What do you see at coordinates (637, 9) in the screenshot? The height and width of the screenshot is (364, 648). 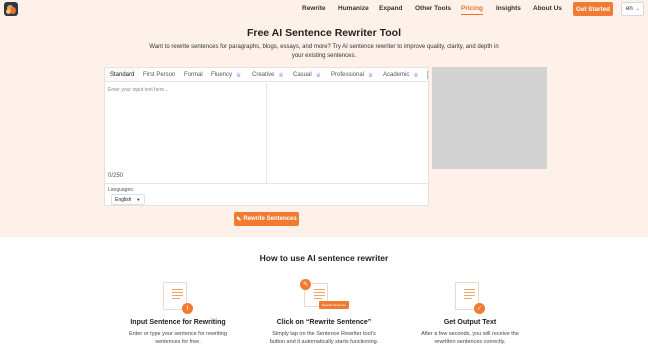 I see `chevron-down-icon: ⌄` at bounding box center [637, 9].